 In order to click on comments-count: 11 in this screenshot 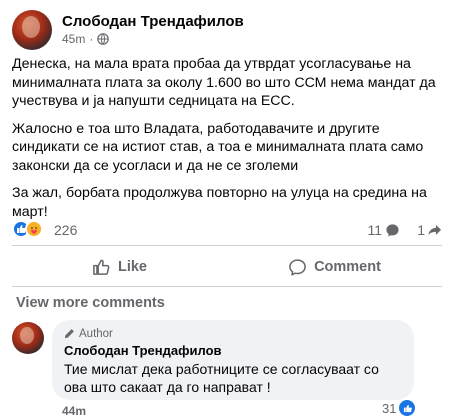, I will do `click(383, 230)`.